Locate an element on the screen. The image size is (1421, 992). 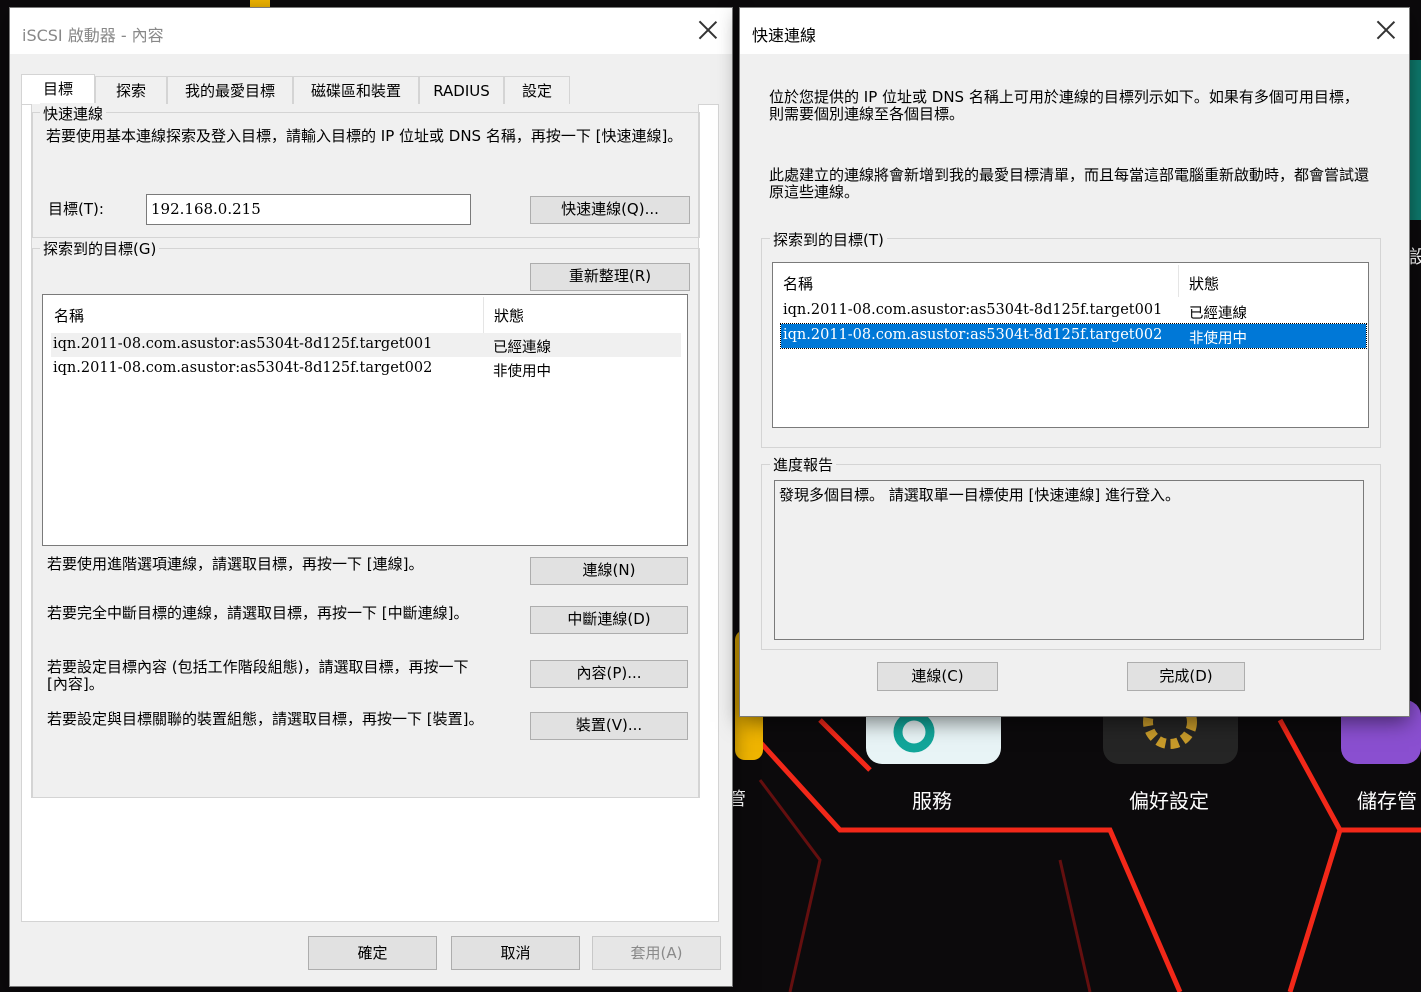
quick-connect-group-label: 快速連線 is located at coordinates (73, 113).